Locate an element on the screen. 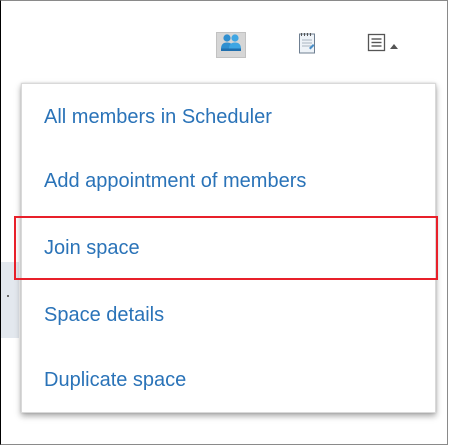 Image resolution: width=451 pixels, height=448 pixels. menu-item-join-space: Join space is located at coordinates (228, 248).